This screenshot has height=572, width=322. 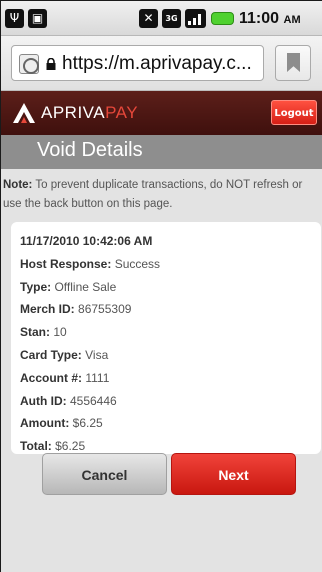 What do you see at coordinates (170, 332) in the screenshot?
I see `detail-row-stan: Stan: 10` at bounding box center [170, 332].